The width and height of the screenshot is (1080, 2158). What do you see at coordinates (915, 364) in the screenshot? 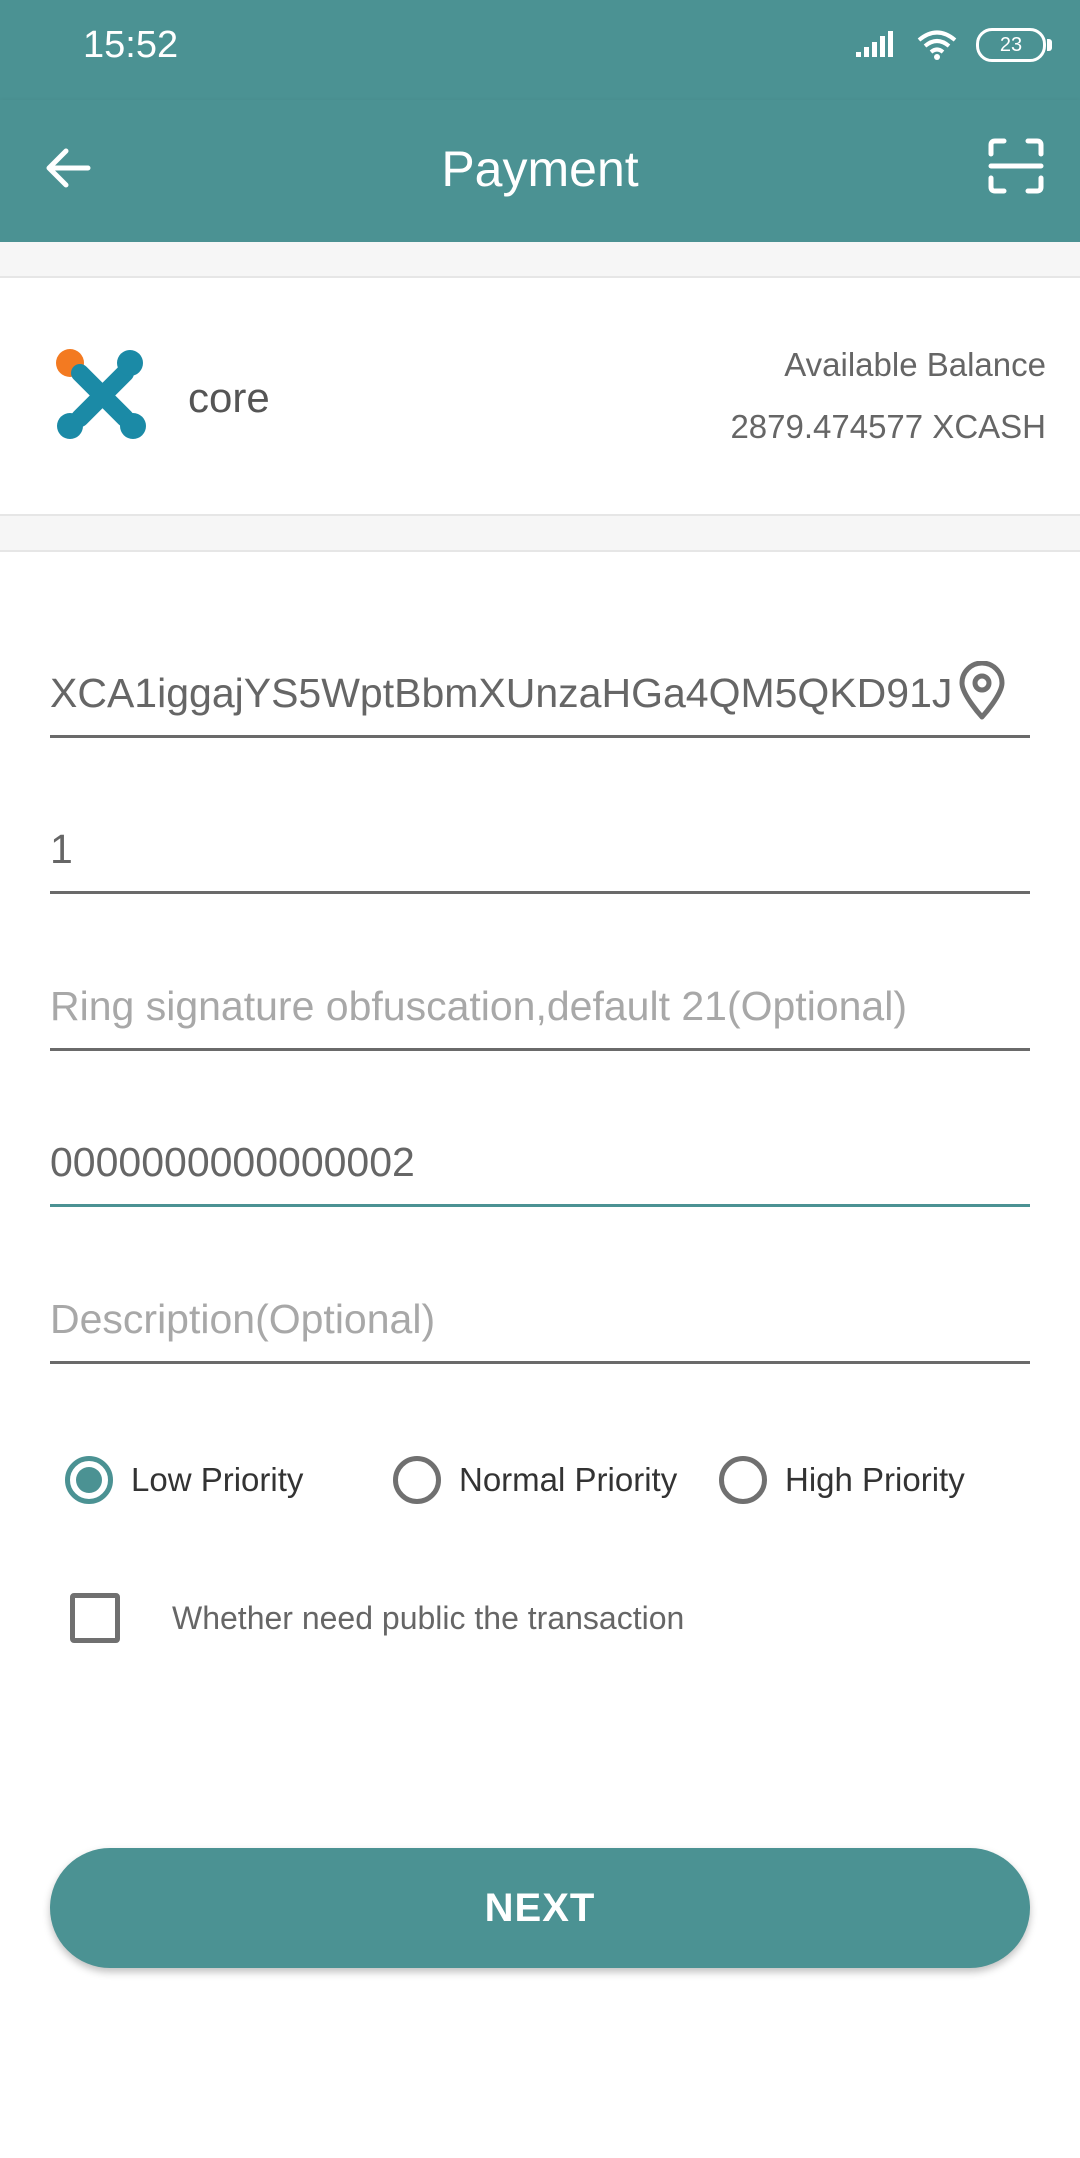
I see `balance-label: Available Balance` at bounding box center [915, 364].